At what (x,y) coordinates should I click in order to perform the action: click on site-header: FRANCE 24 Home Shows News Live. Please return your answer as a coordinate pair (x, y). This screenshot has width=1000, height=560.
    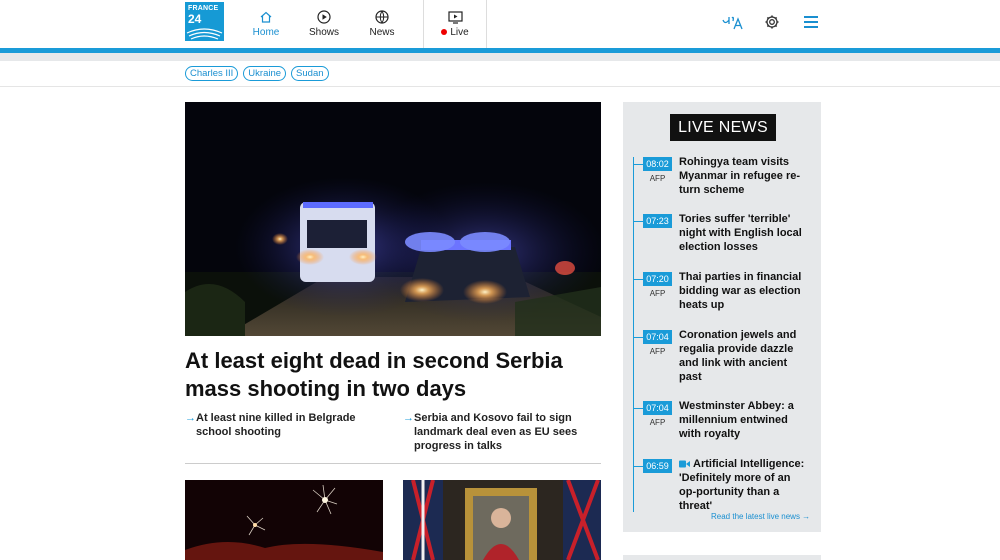
    Looking at the image, I should click on (500, 24).